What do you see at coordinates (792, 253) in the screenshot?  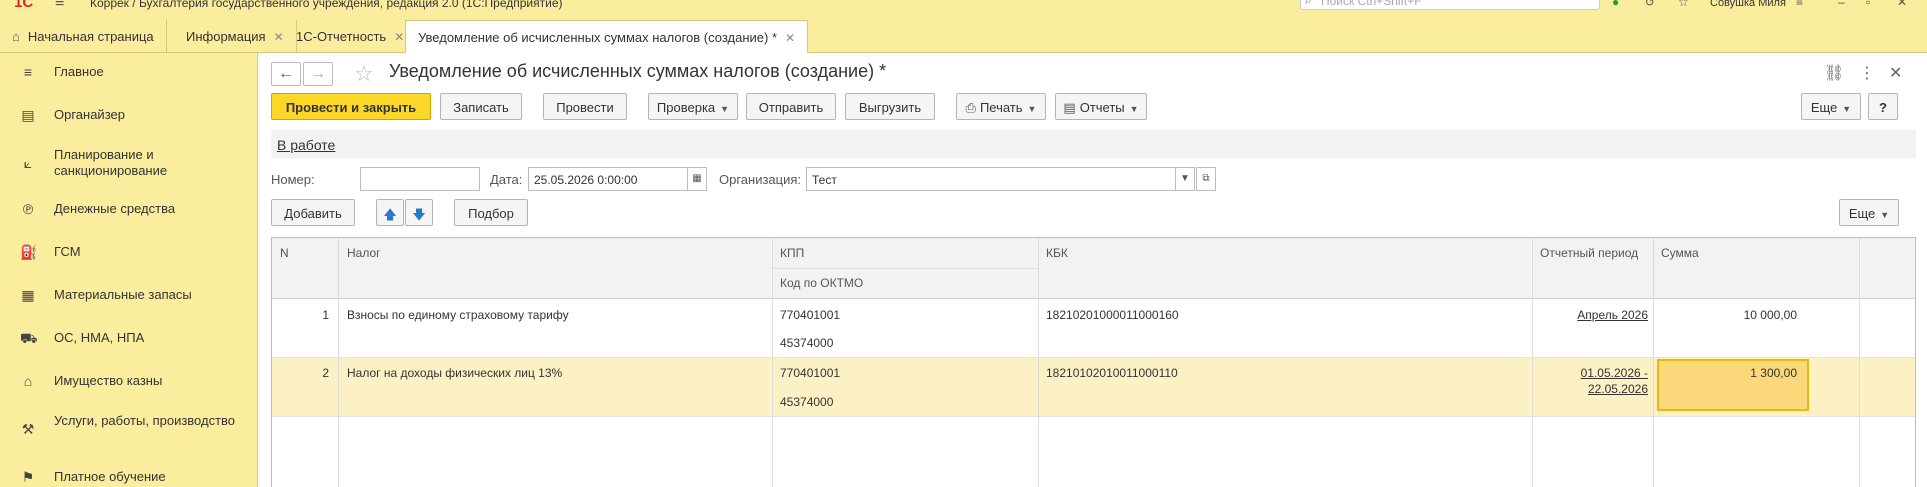 I see `col-kpp-header: КПП` at bounding box center [792, 253].